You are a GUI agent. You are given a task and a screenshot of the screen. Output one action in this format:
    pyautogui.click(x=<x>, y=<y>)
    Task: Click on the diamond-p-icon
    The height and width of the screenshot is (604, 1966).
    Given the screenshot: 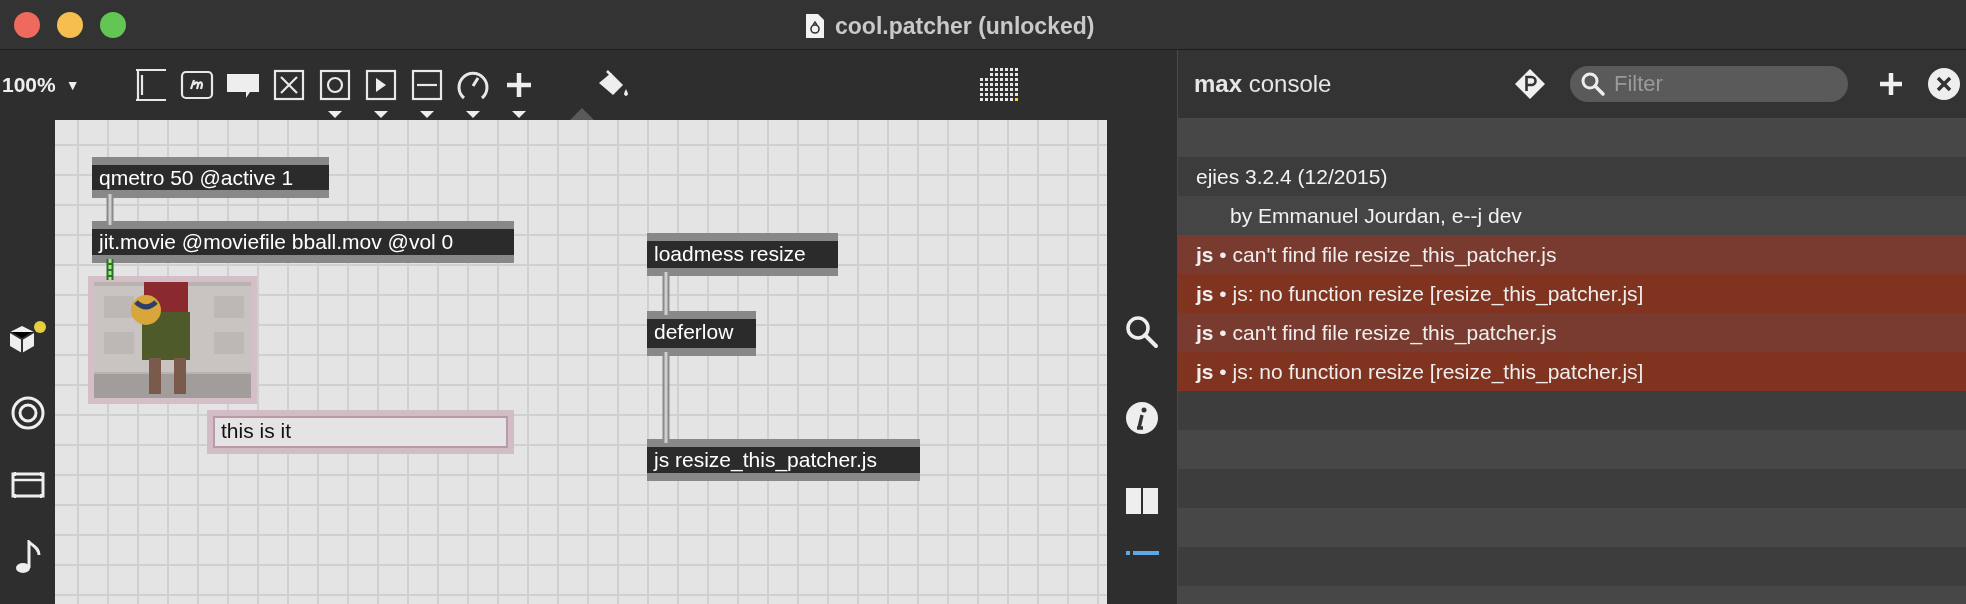 What is the action you would take?
    pyautogui.click(x=1530, y=84)
    